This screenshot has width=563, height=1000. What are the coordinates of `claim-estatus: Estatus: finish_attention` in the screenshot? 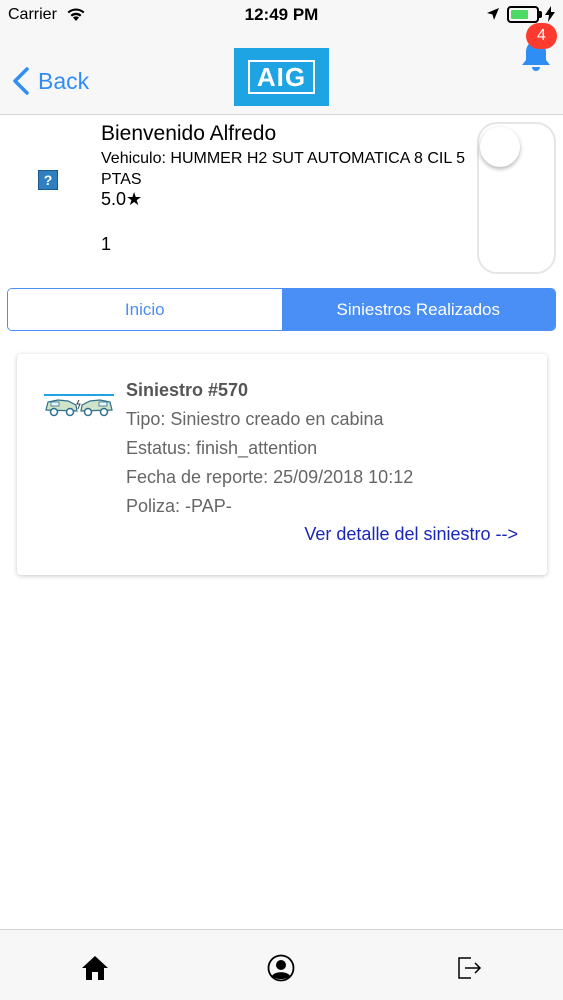 It's located at (222, 448).